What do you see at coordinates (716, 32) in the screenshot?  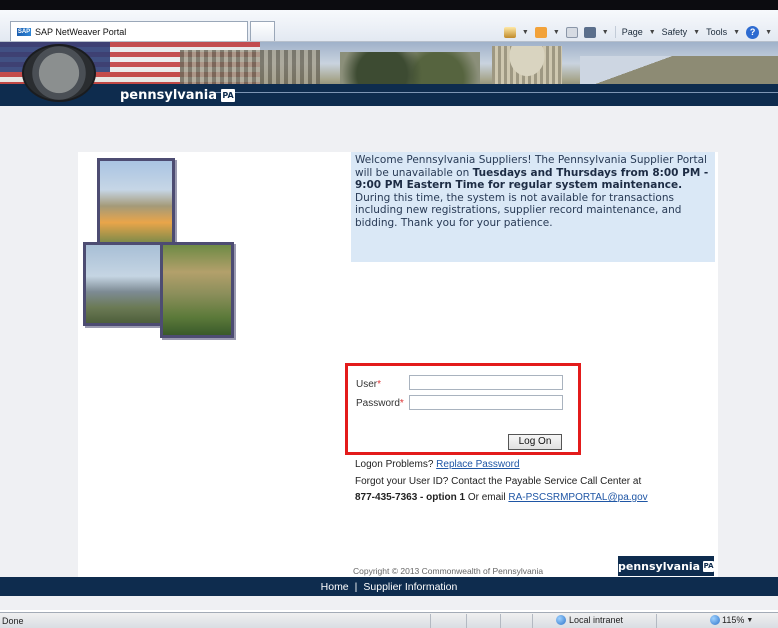 I see `tools-menu: Tools` at bounding box center [716, 32].